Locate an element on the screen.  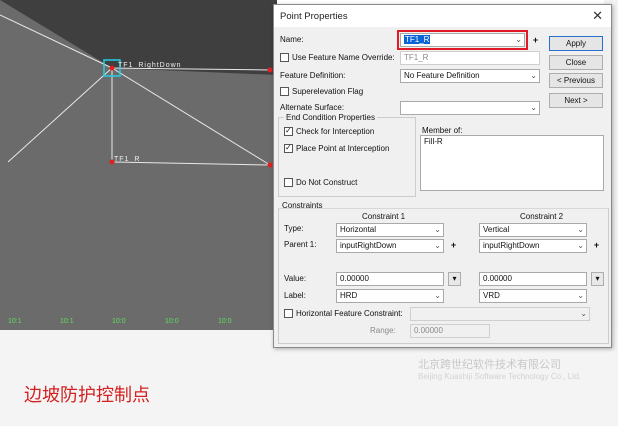
feature-definition-select: No Feature Definition ⌄ is located at coordinates (470, 76).